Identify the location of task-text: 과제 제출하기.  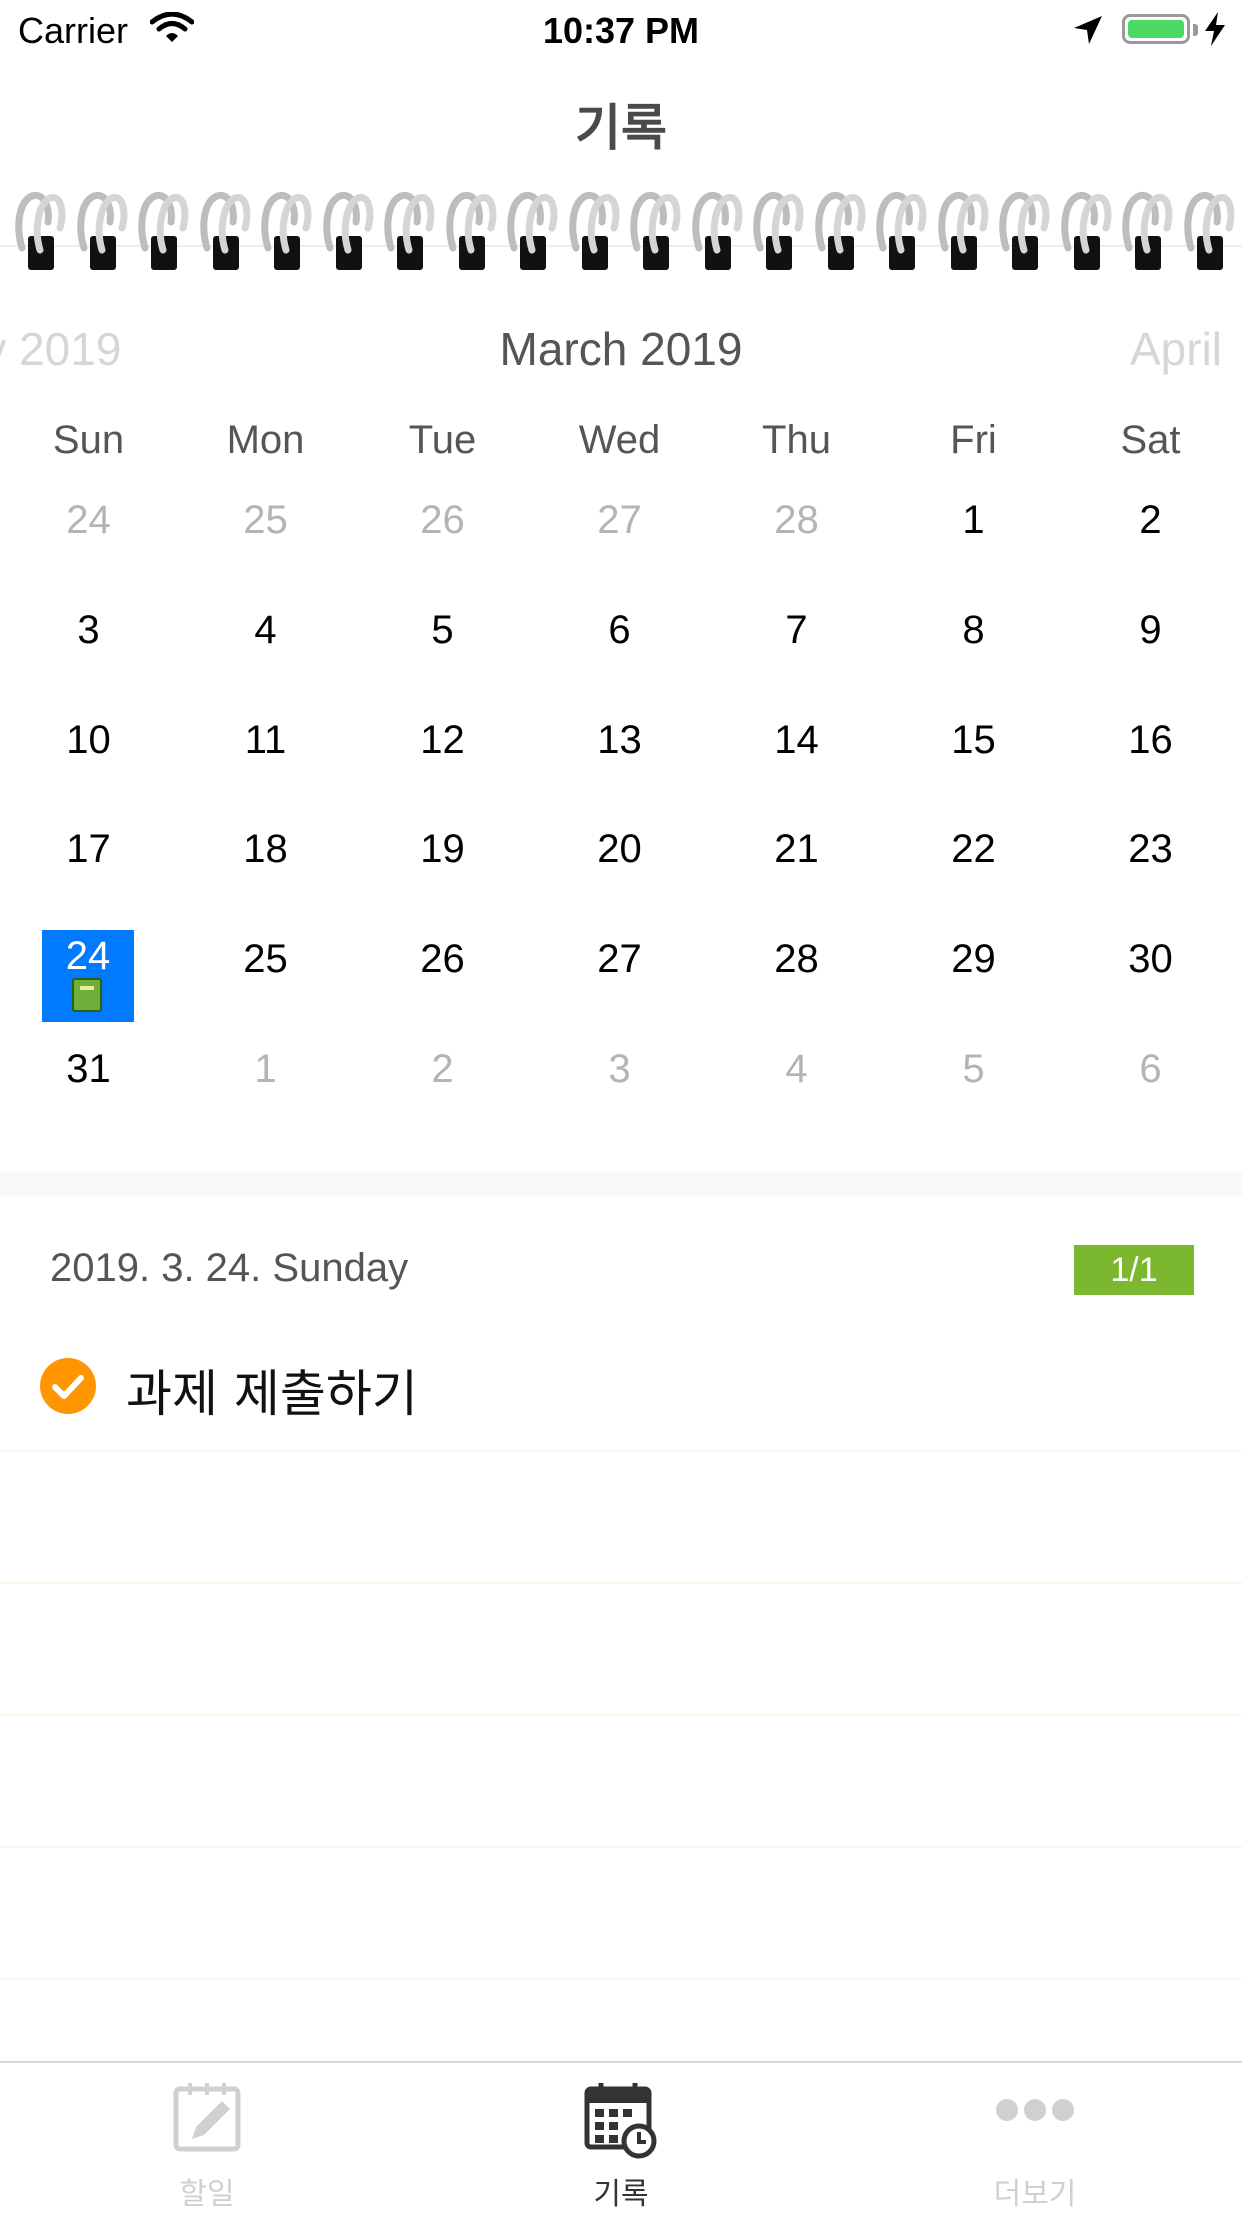
(272, 1394).